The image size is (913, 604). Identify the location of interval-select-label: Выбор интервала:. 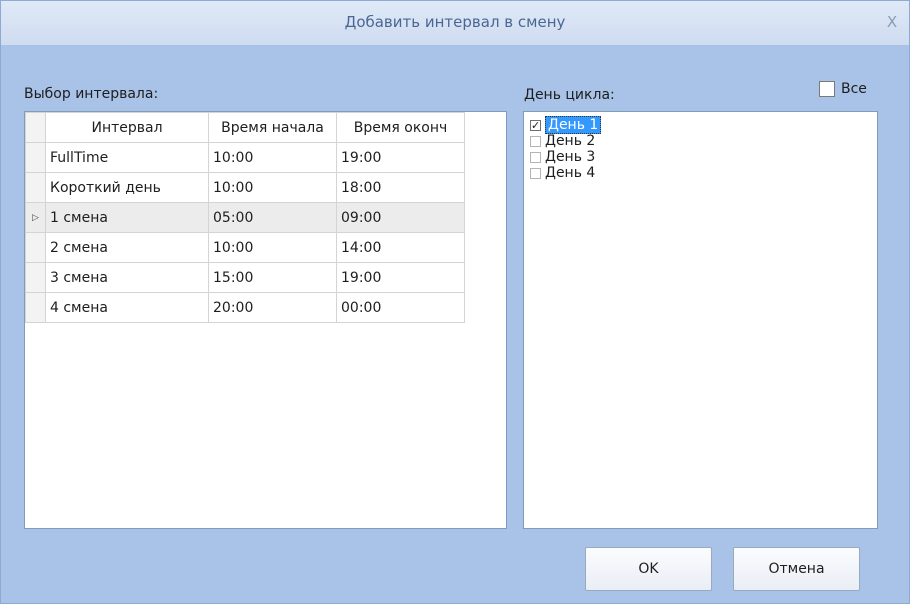
(91, 94).